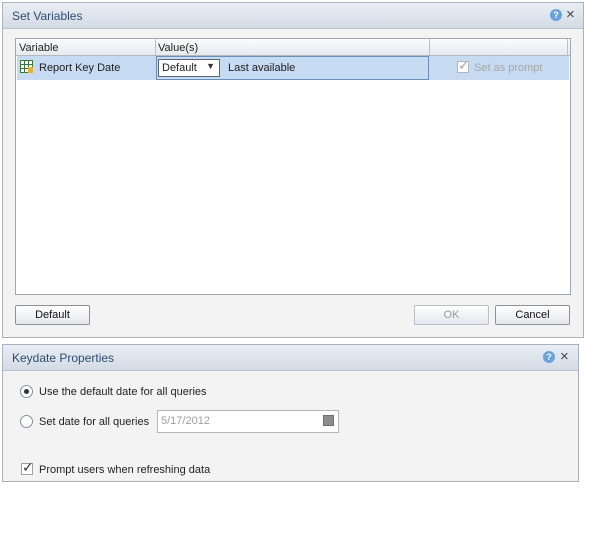  Describe the element at coordinates (532, 315) in the screenshot. I see `cancel-button: Cancel` at that location.